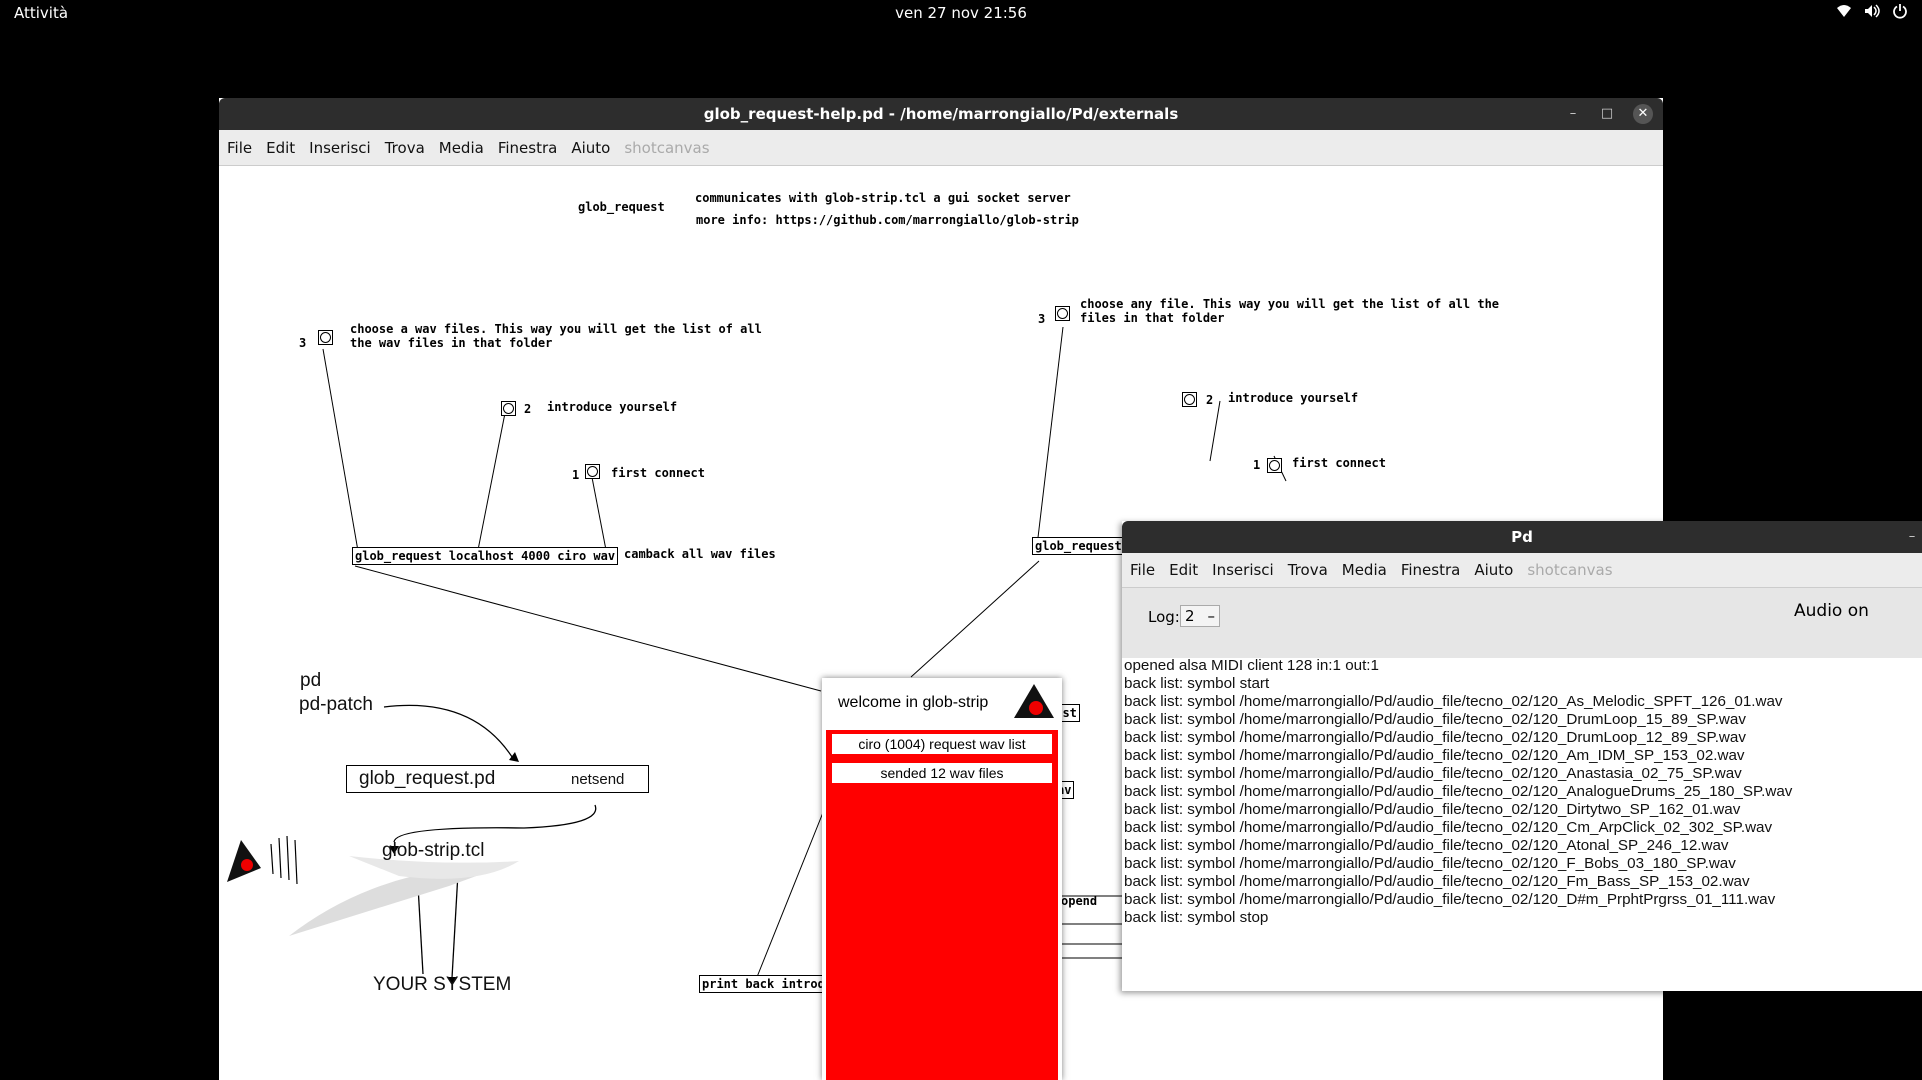  What do you see at coordinates (1251, 665) in the screenshot?
I see `console-line: opened alsa MIDI client 128 in:1 out:1` at bounding box center [1251, 665].